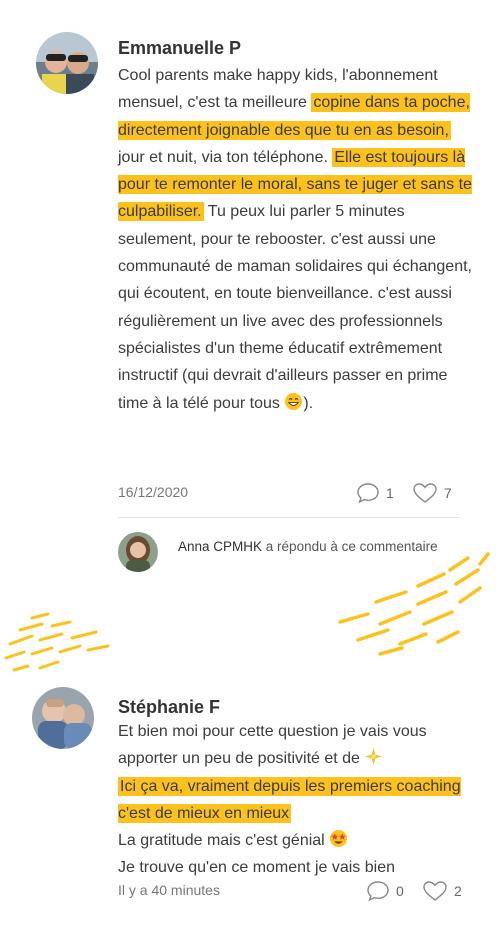  What do you see at coordinates (225, 157) in the screenshot?
I see `comment-text: jour et nuit, via ton téléphone.` at bounding box center [225, 157].